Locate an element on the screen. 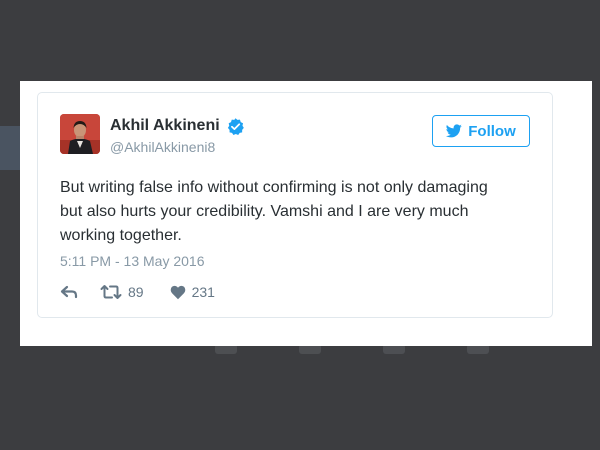  retweet-button: 89 is located at coordinates (122, 292).